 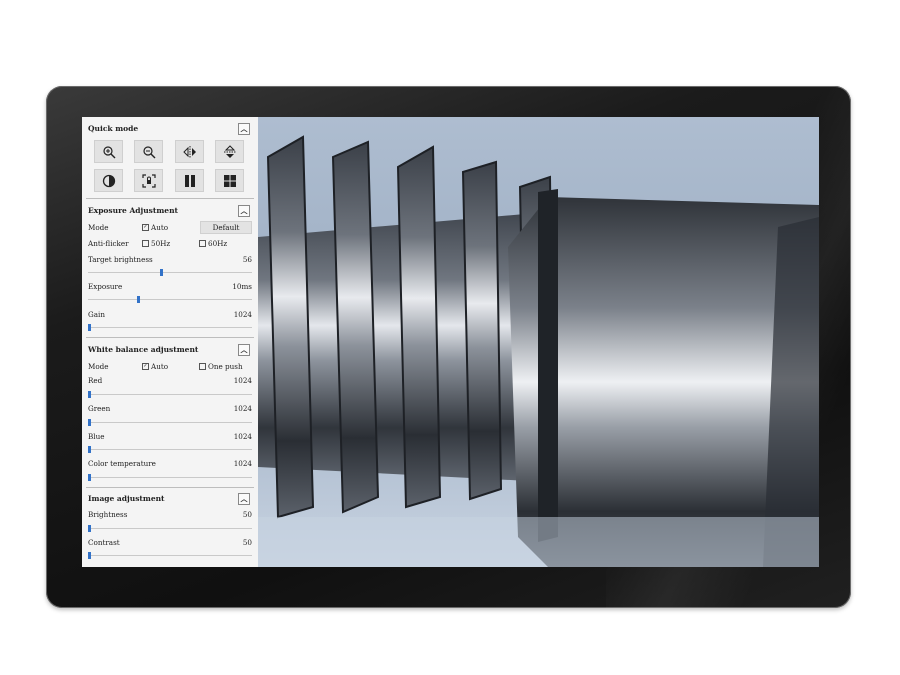 What do you see at coordinates (218, 243) in the screenshot?
I see `60hz-label: 60Hz` at bounding box center [218, 243].